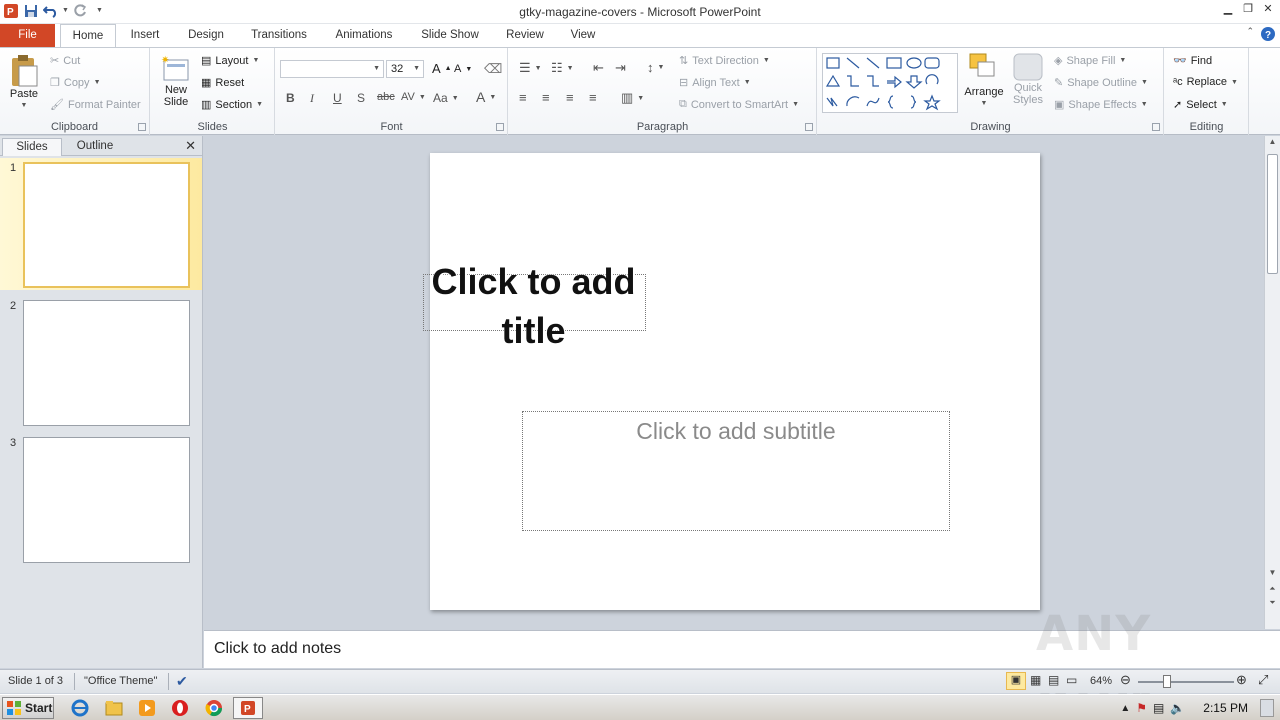  What do you see at coordinates (361, 98) in the screenshot?
I see `shadow-icon: S` at bounding box center [361, 98].